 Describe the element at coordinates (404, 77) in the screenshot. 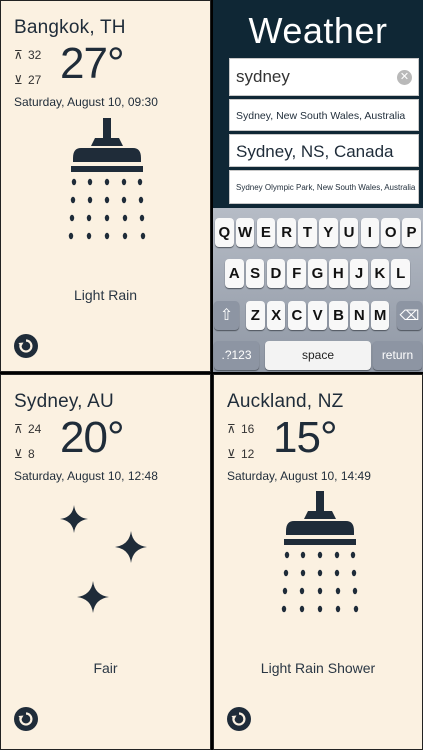

I see `clear-icon: ✕` at that location.